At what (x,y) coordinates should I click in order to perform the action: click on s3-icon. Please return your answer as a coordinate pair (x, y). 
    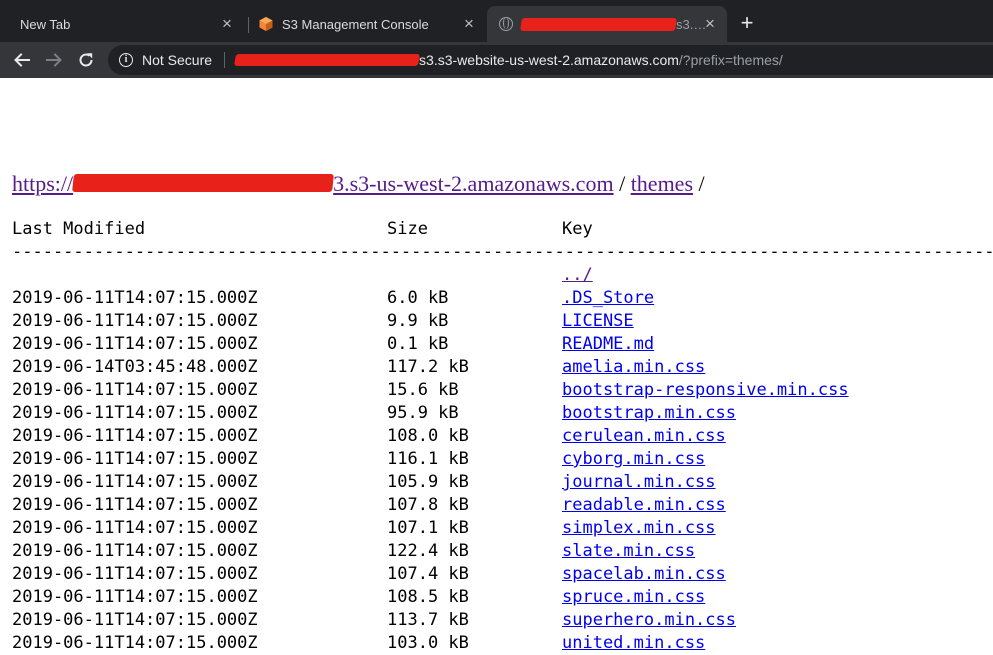
    Looking at the image, I should click on (266, 24).